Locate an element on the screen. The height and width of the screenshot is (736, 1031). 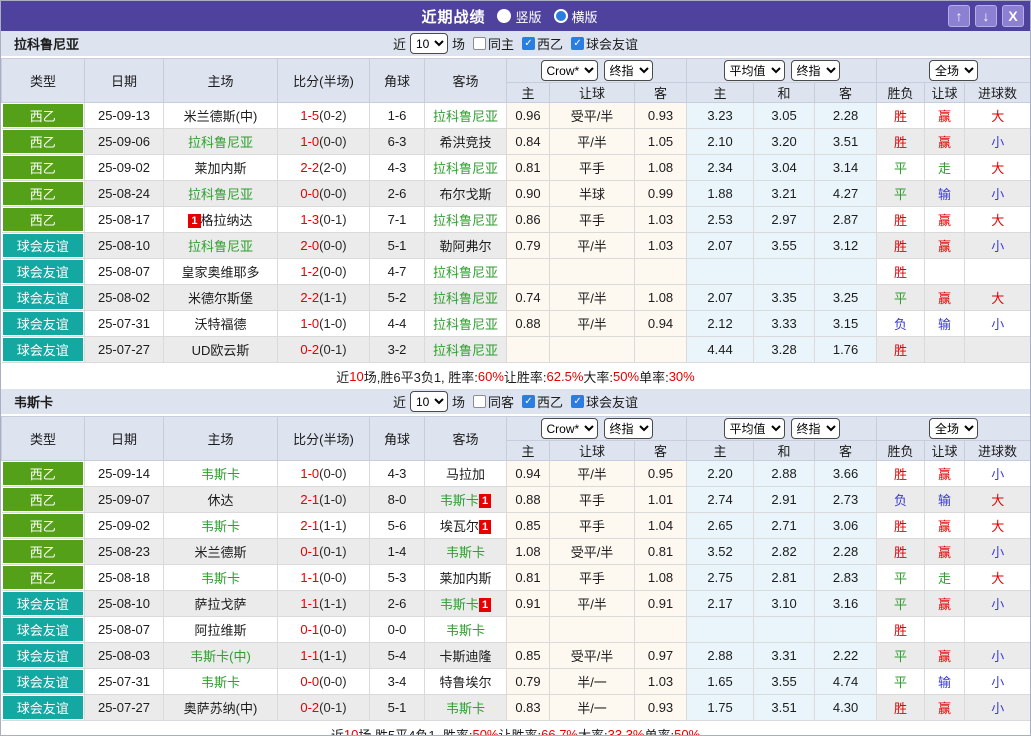
col-header-type: 类型 is located at coordinates (43, 80).